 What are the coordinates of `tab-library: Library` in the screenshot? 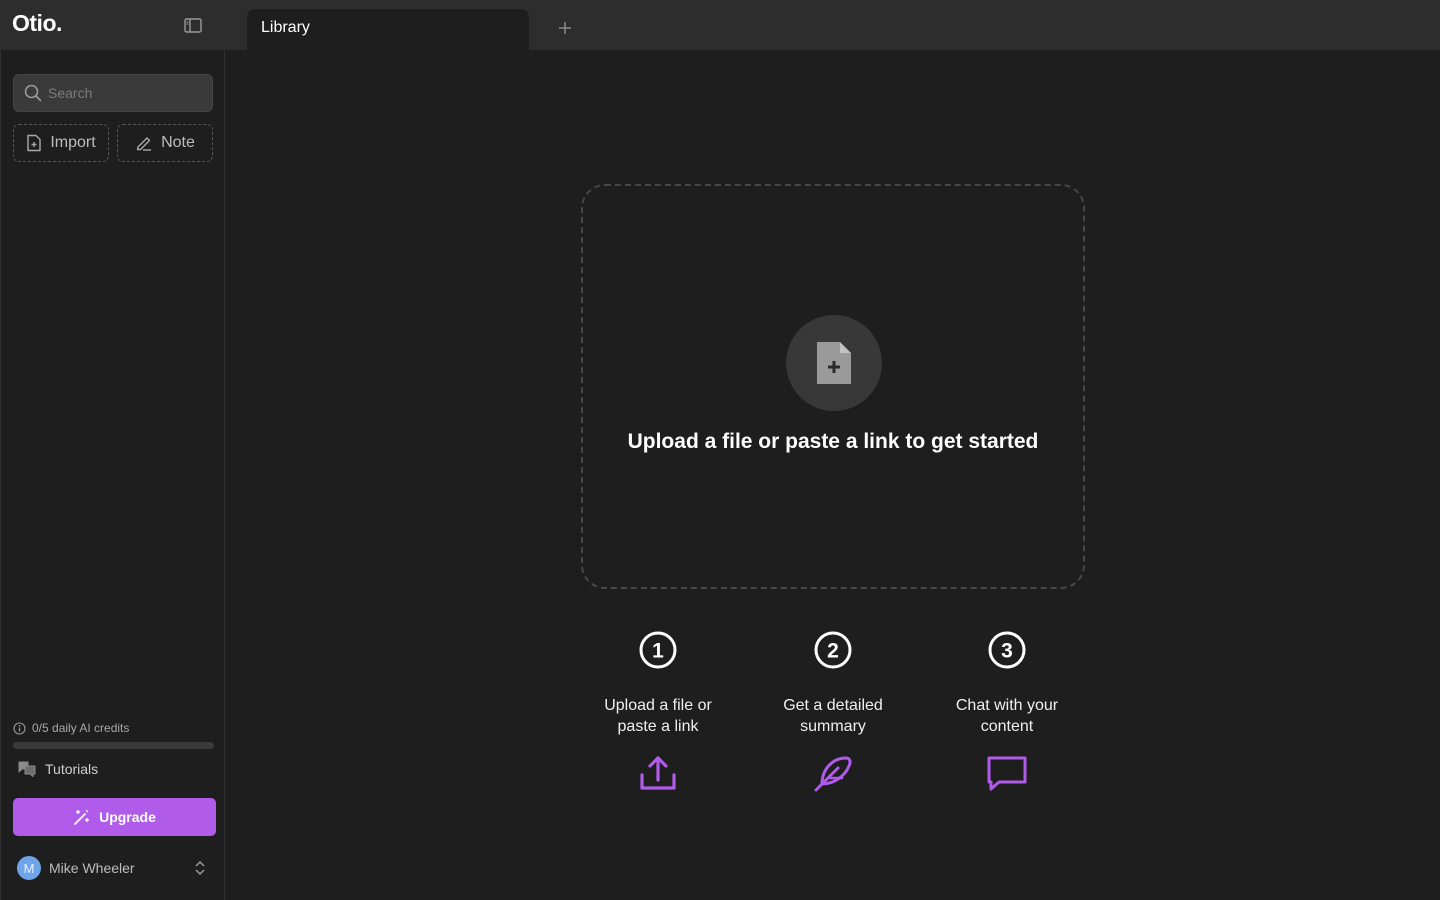 It's located at (388, 29).